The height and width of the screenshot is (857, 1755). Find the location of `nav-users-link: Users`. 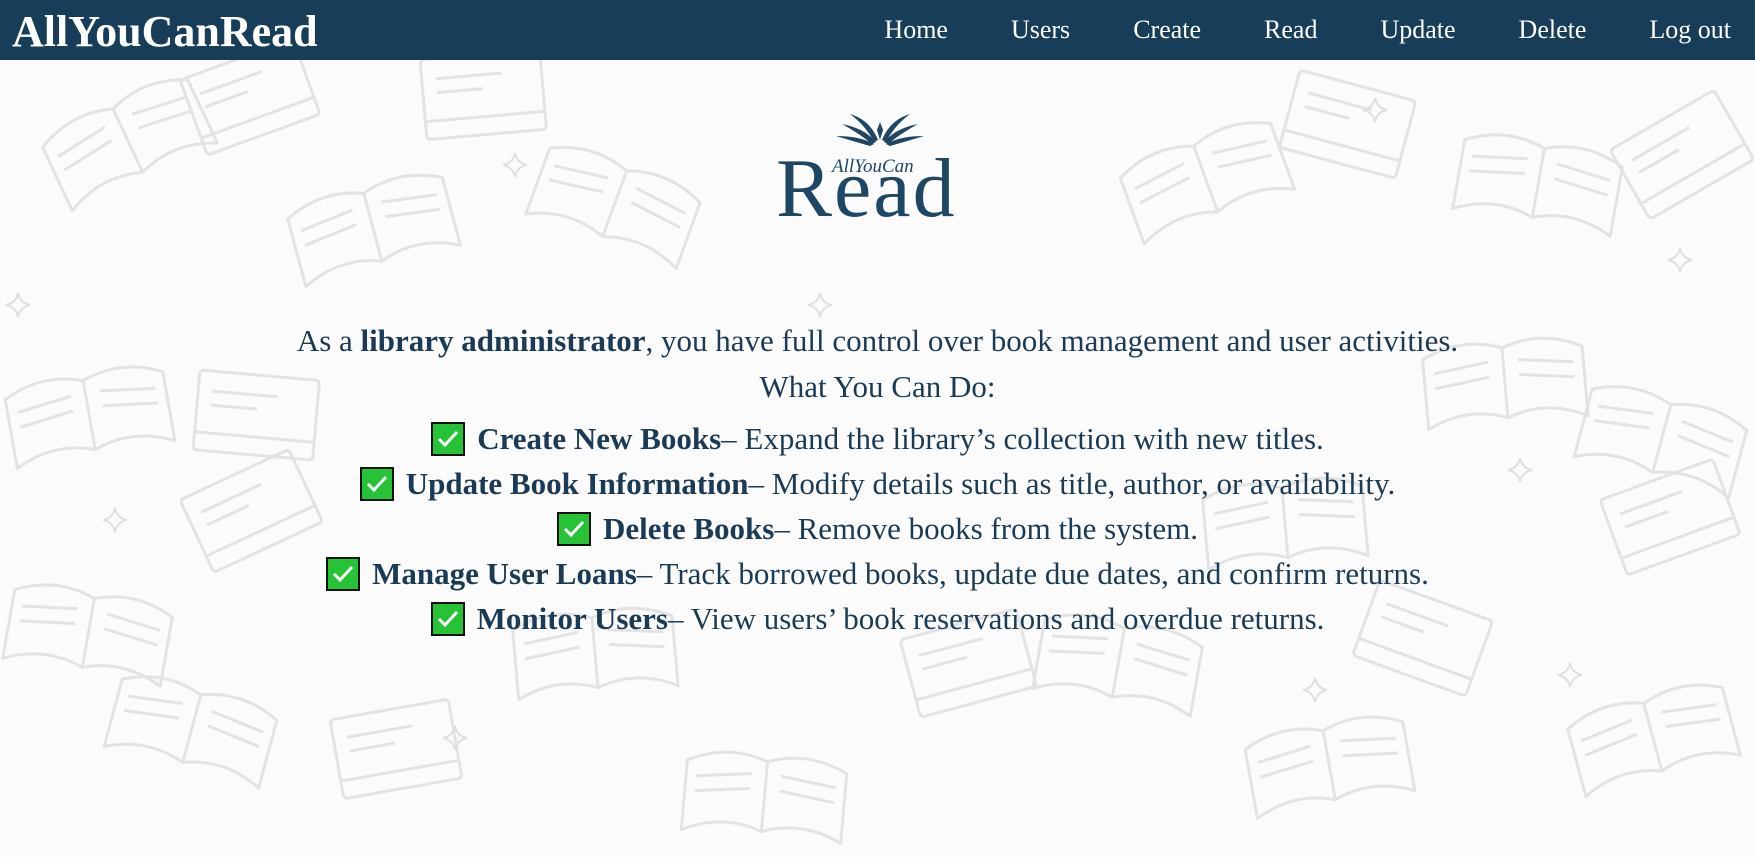

nav-users-link: Users is located at coordinates (1040, 30).